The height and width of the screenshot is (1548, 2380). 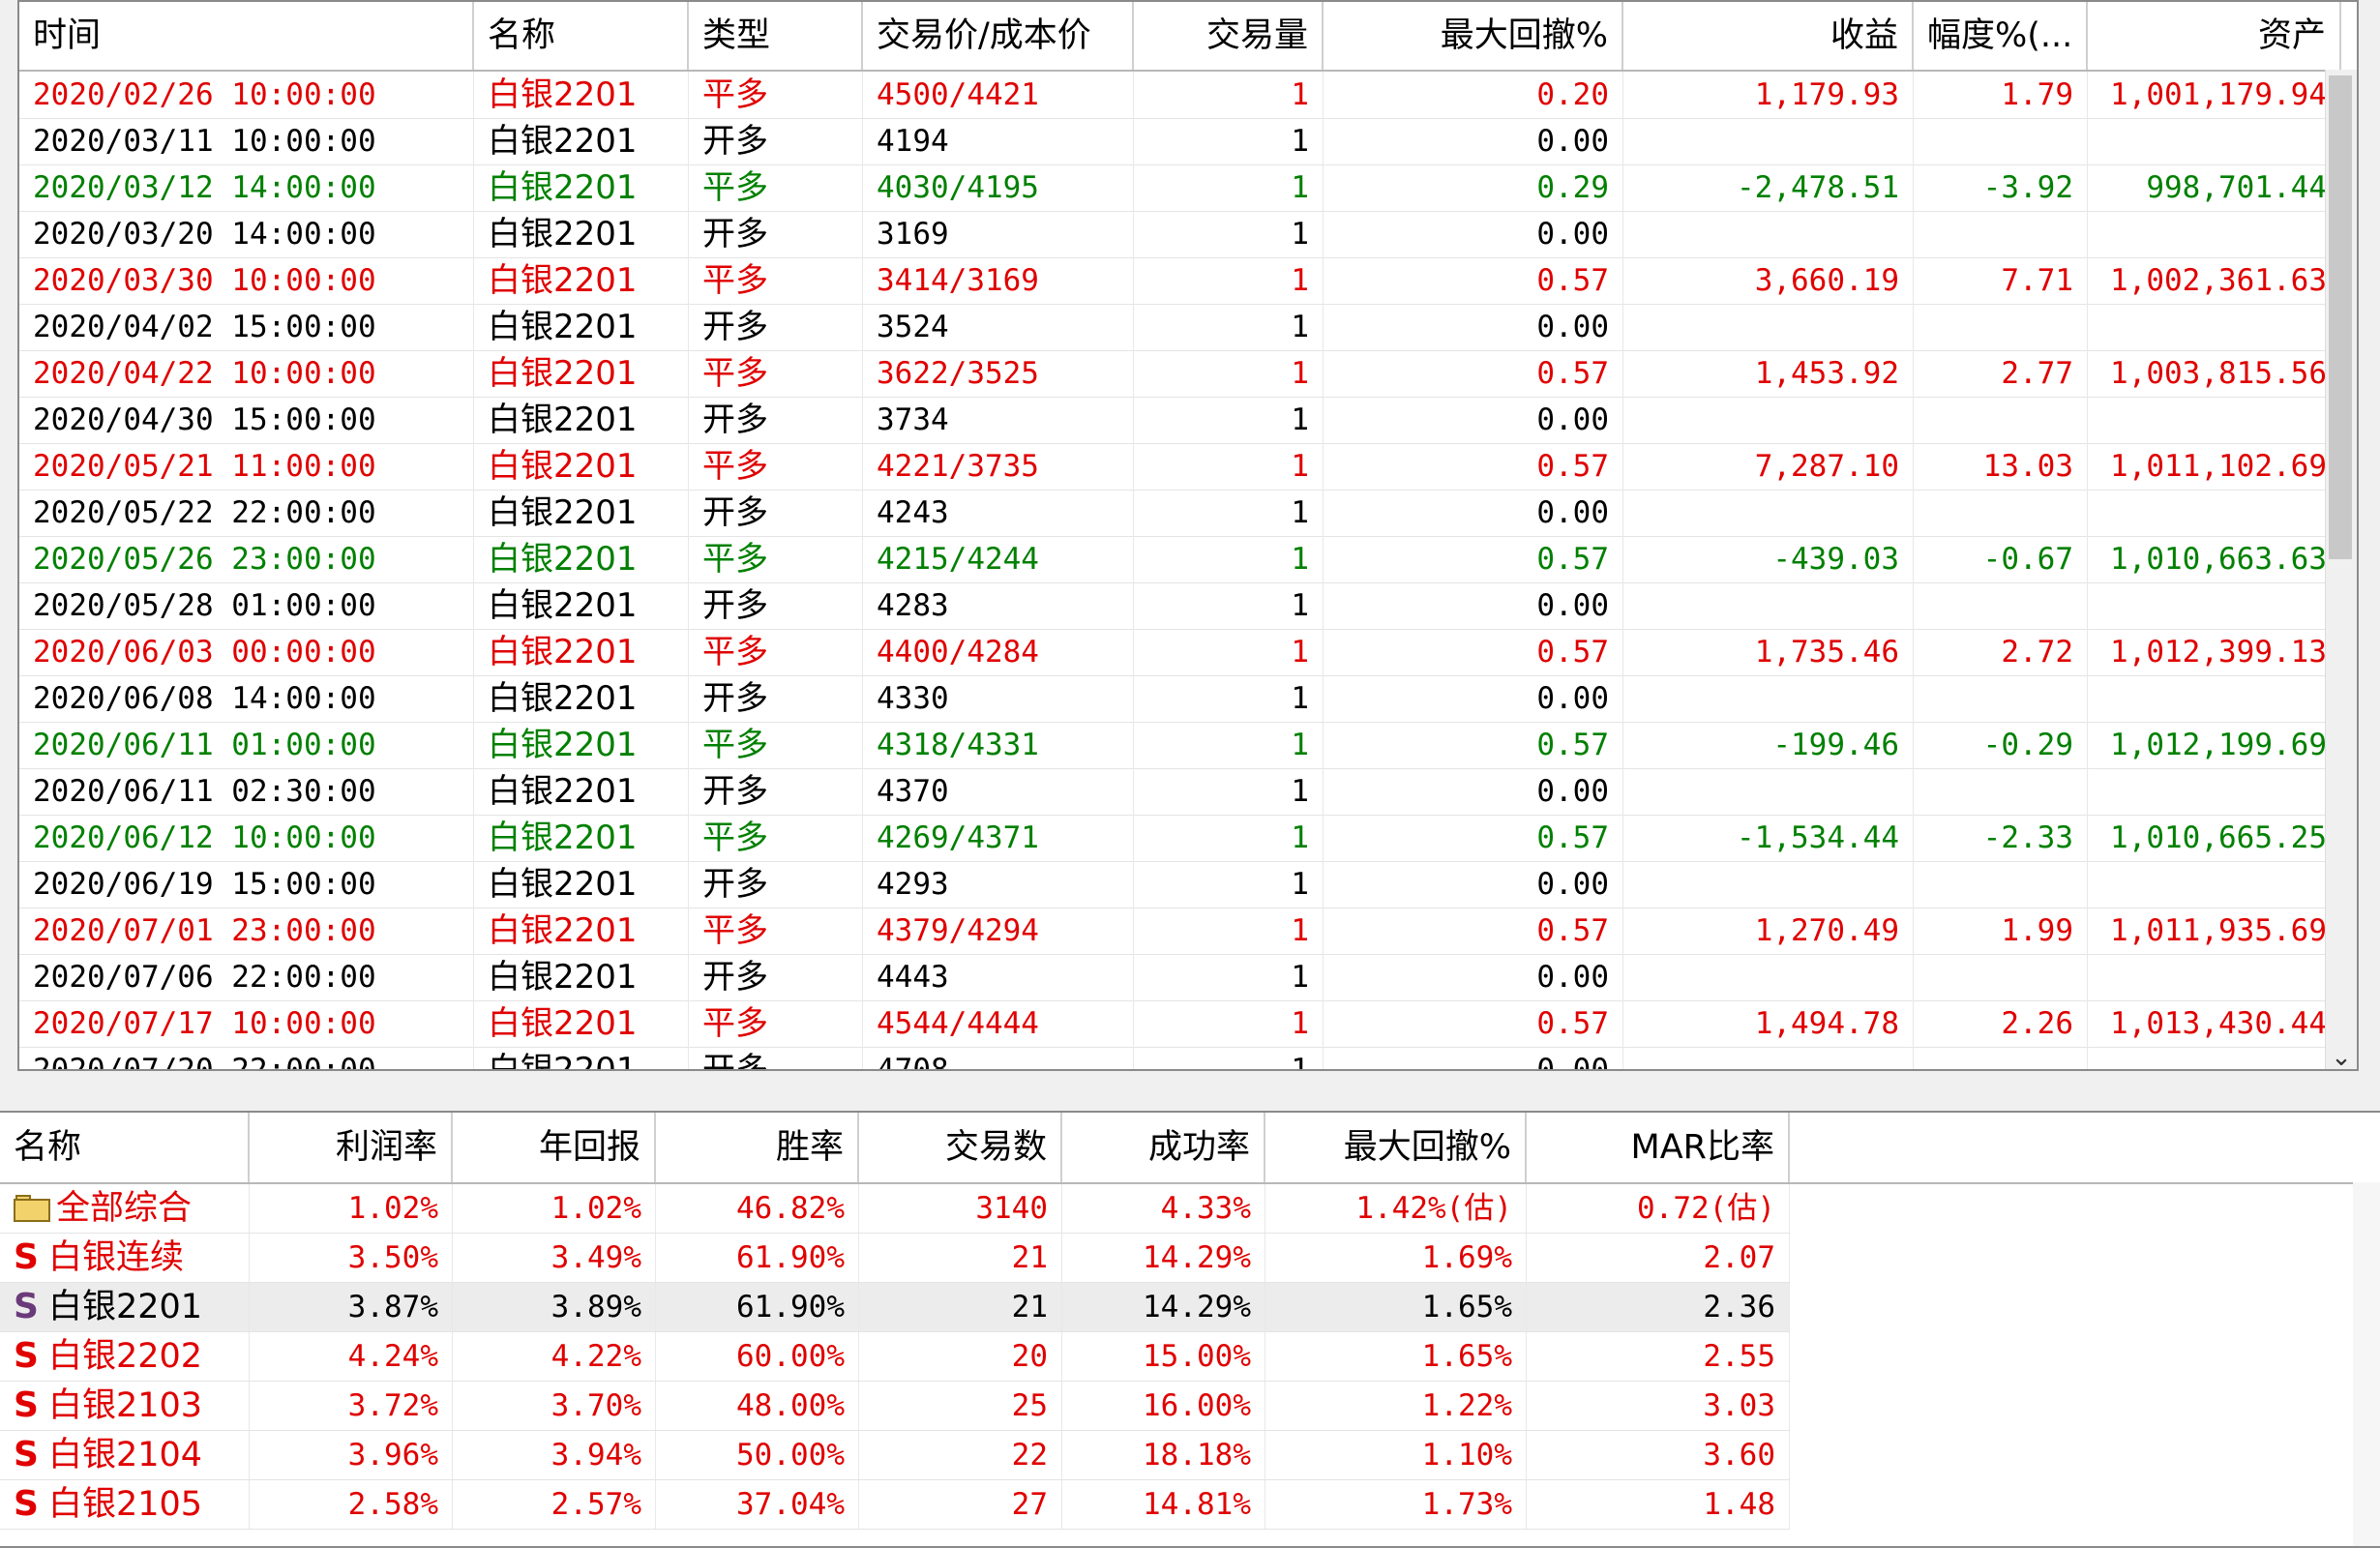 I want to click on summary-success-rate-cell: 18.18%, so click(x=1164, y=1455).